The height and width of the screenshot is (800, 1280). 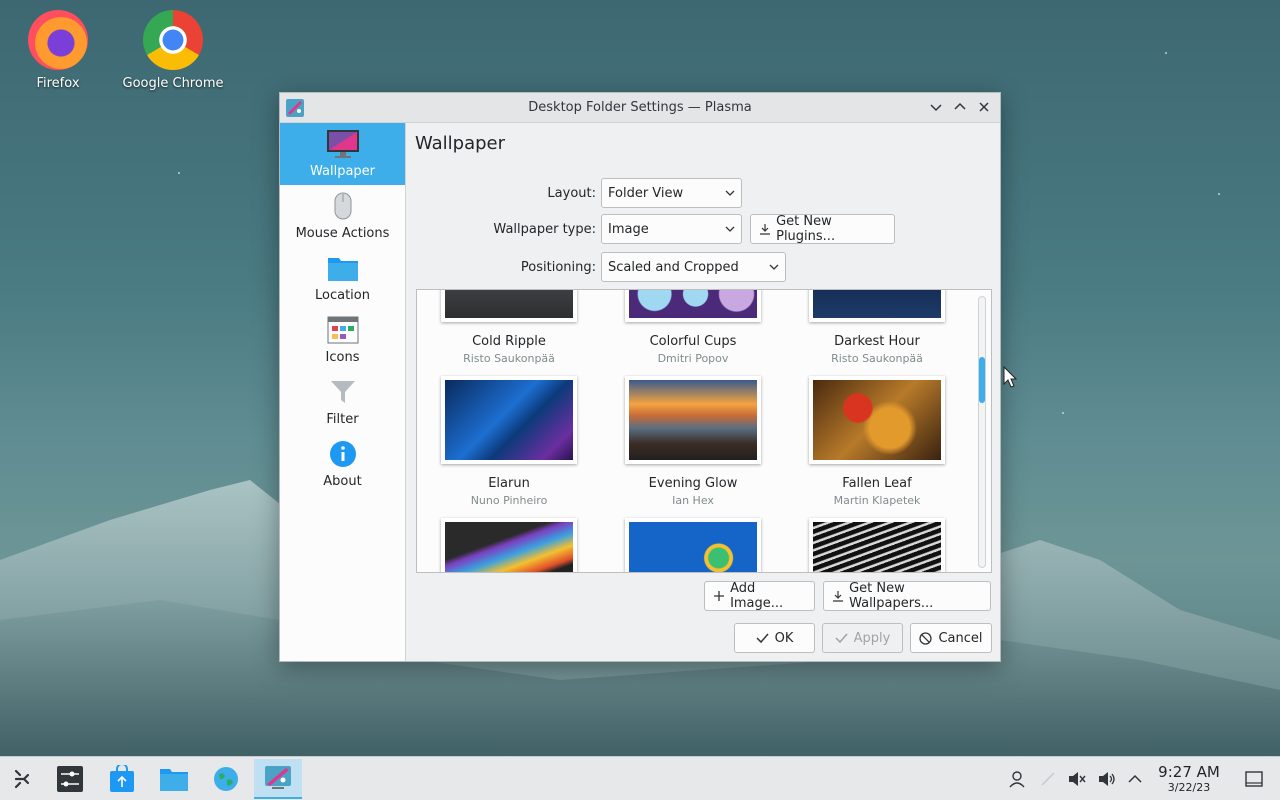 What do you see at coordinates (960, 638) in the screenshot?
I see `cancel-label: Cancel` at bounding box center [960, 638].